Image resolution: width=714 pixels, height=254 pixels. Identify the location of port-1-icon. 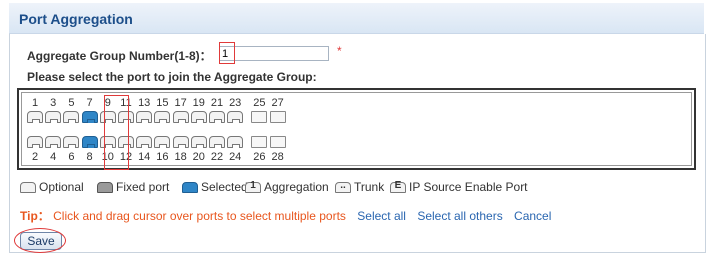
(35, 117).